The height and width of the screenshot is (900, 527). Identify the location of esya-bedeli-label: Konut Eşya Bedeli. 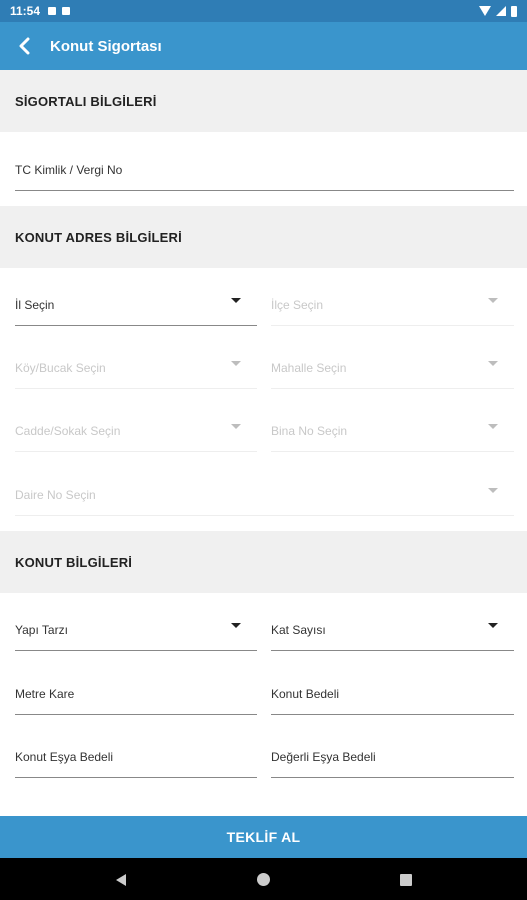
(64, 757).